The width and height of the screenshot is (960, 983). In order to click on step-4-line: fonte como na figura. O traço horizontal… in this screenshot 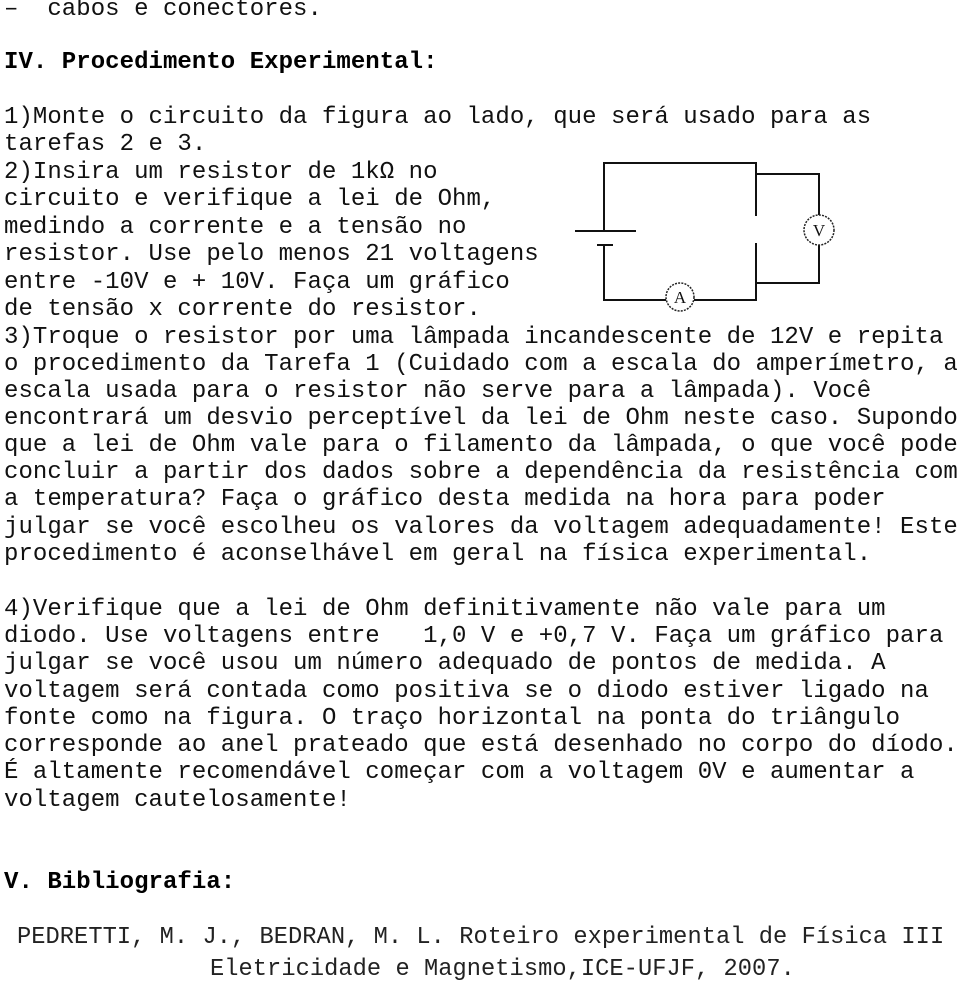, I will do `click(452, 718)`.